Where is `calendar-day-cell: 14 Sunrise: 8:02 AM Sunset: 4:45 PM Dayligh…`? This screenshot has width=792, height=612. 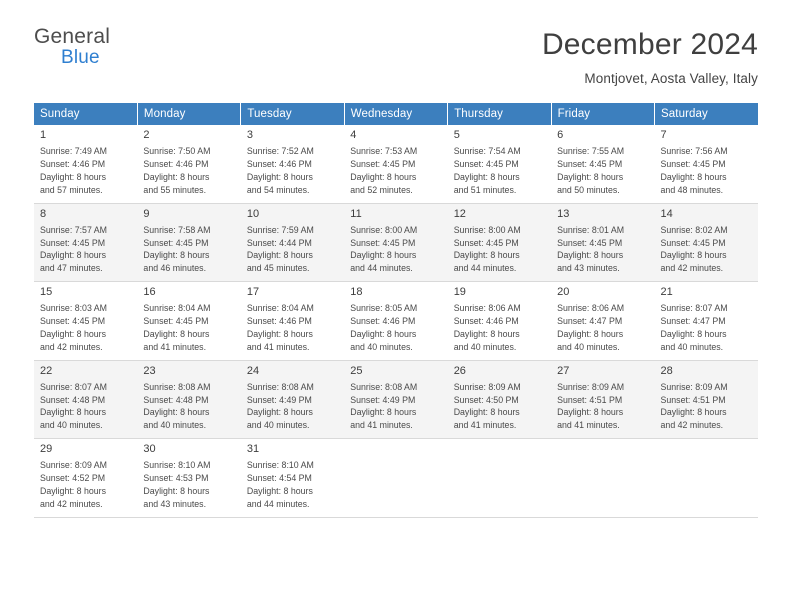
calendar-day-cell: 14 Sunrise: 8:02 AM Sunset: 4:45 PM Dayligh… is located at coordinates (706, 242).